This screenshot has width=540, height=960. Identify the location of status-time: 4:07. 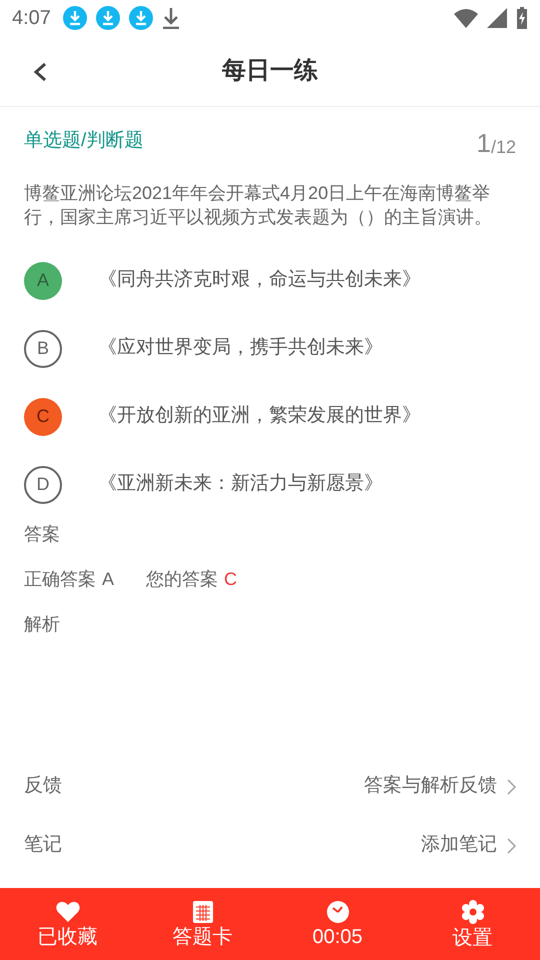
(31, 18).